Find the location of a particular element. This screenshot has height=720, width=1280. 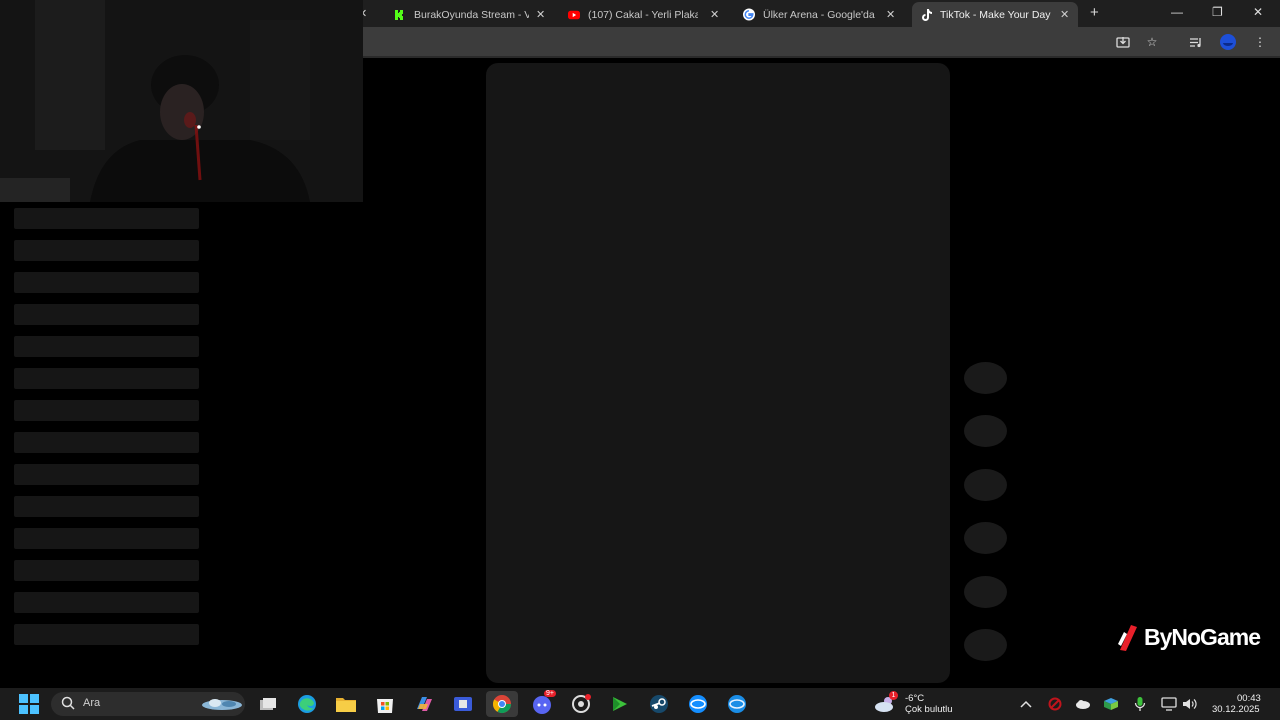

tab-google: Ülker Arena - Google'da ✕ is located at coordinates (823, 14).